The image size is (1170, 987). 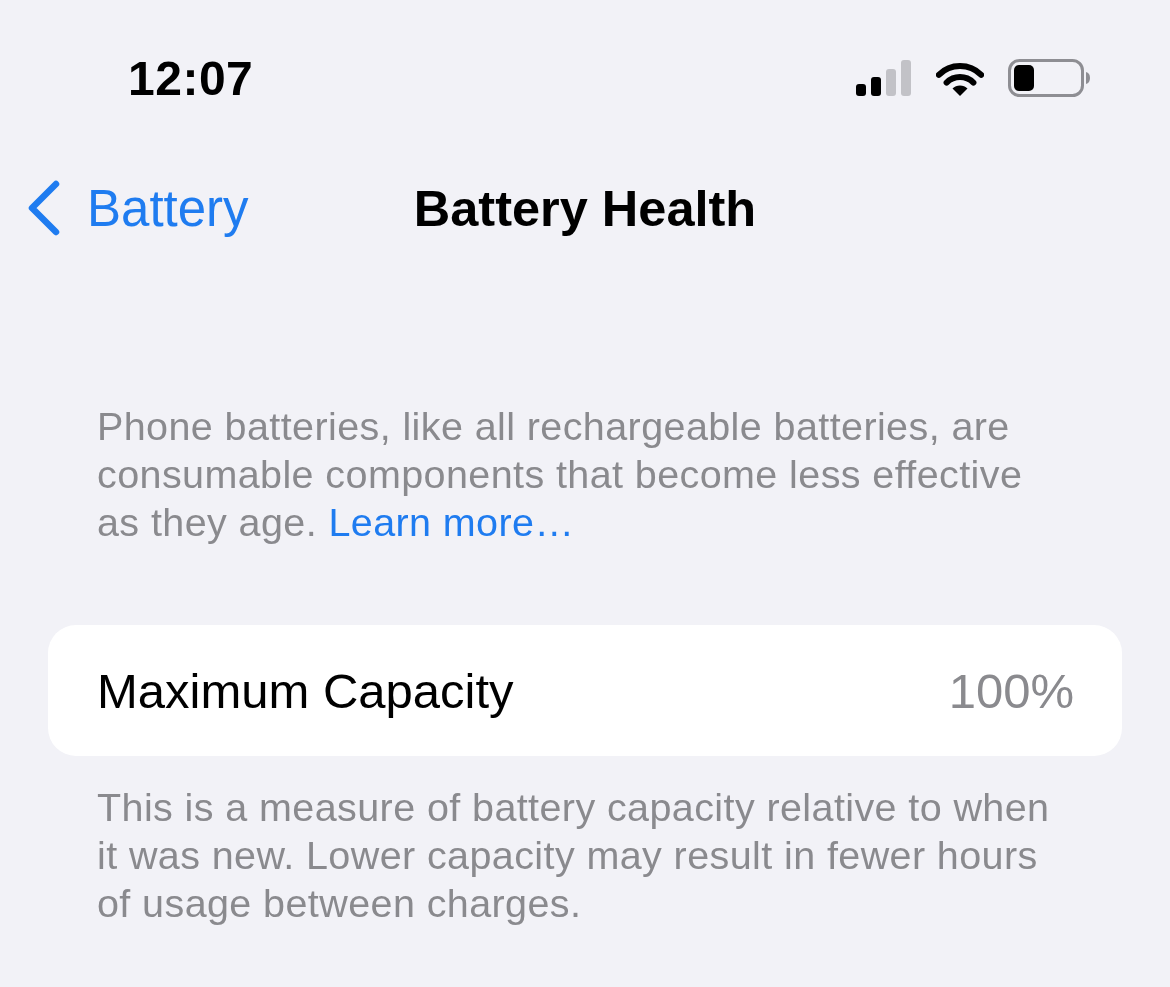 What do you see at coordinates (585, 208) in the screenshot?
I see `page-title: Battery Health` at bounding box center [585, 208].